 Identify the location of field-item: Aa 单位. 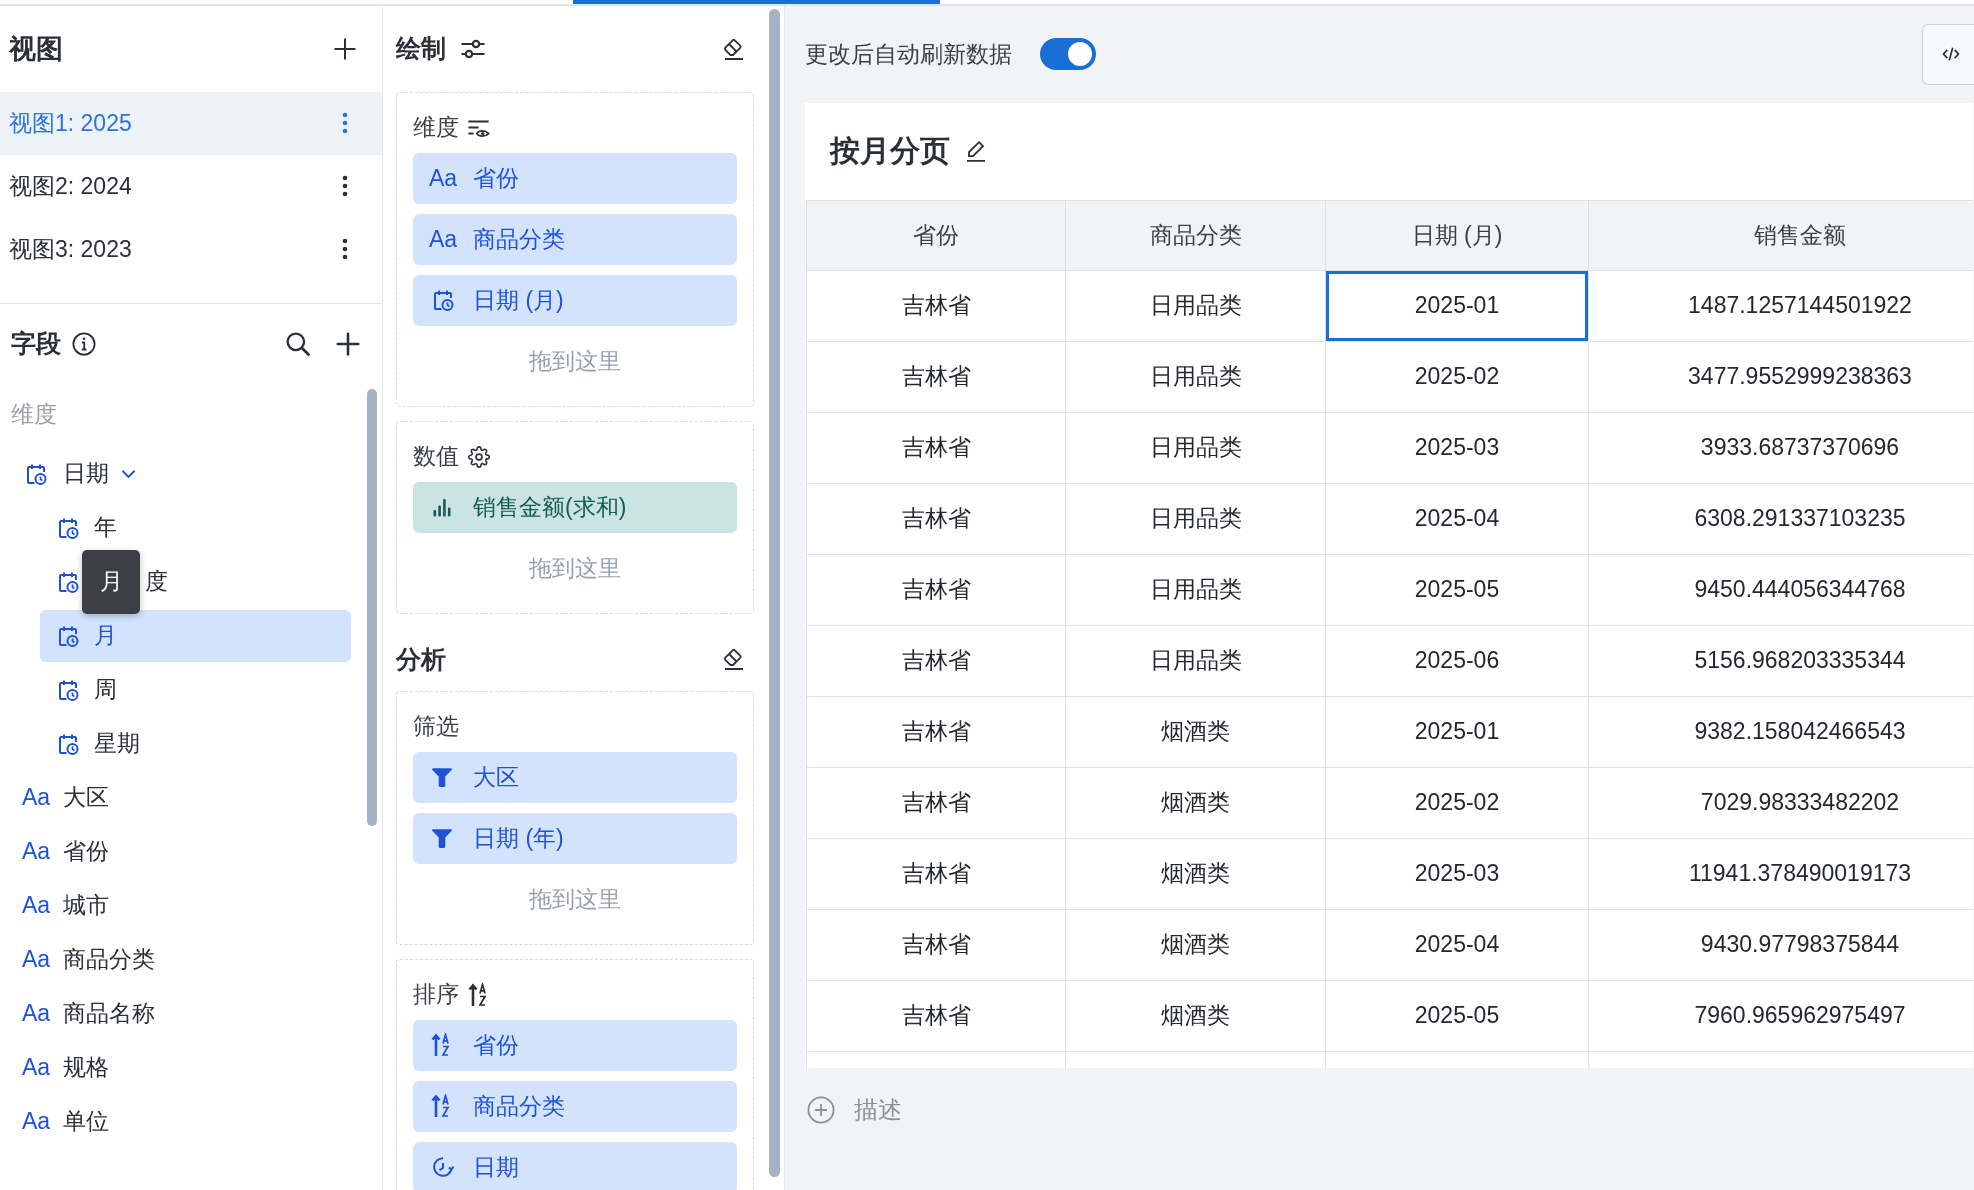
(175, 1121).